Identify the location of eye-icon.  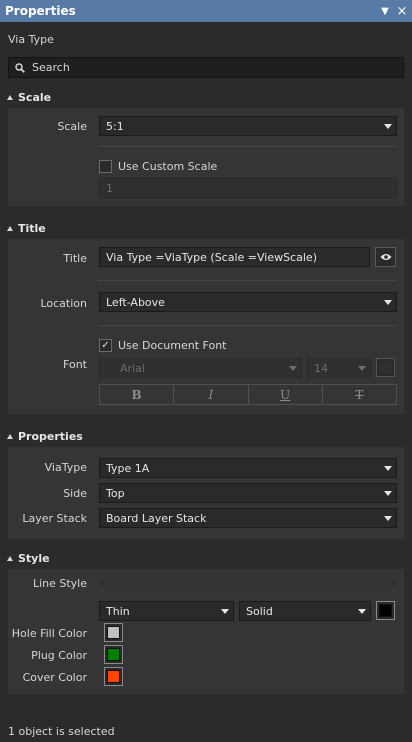
(385, 257).